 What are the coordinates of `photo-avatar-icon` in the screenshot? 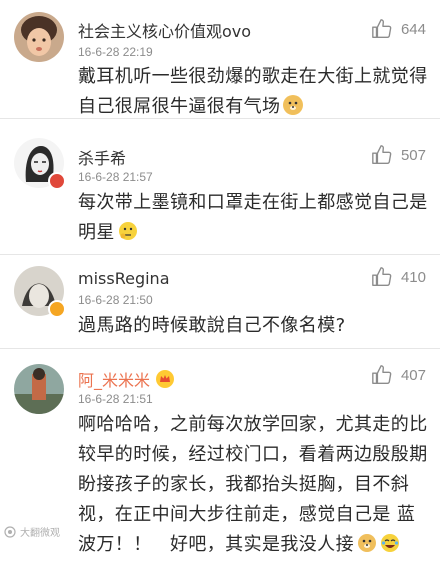 It's located at (39, 389).